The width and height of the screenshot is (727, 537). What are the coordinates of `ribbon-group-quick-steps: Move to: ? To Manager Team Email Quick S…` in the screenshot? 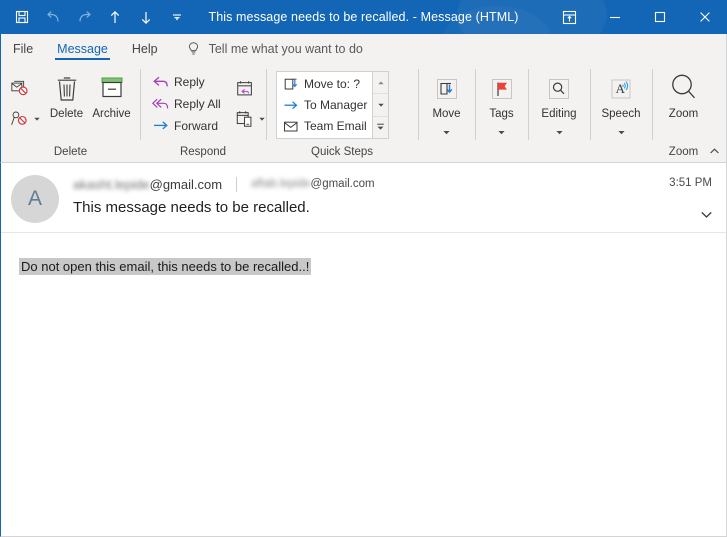 It's located at (342, 112).